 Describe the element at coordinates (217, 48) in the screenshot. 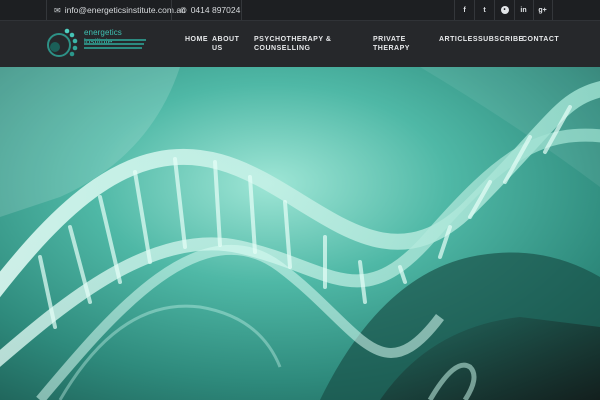

I see `nav-about-label: US` at that location.